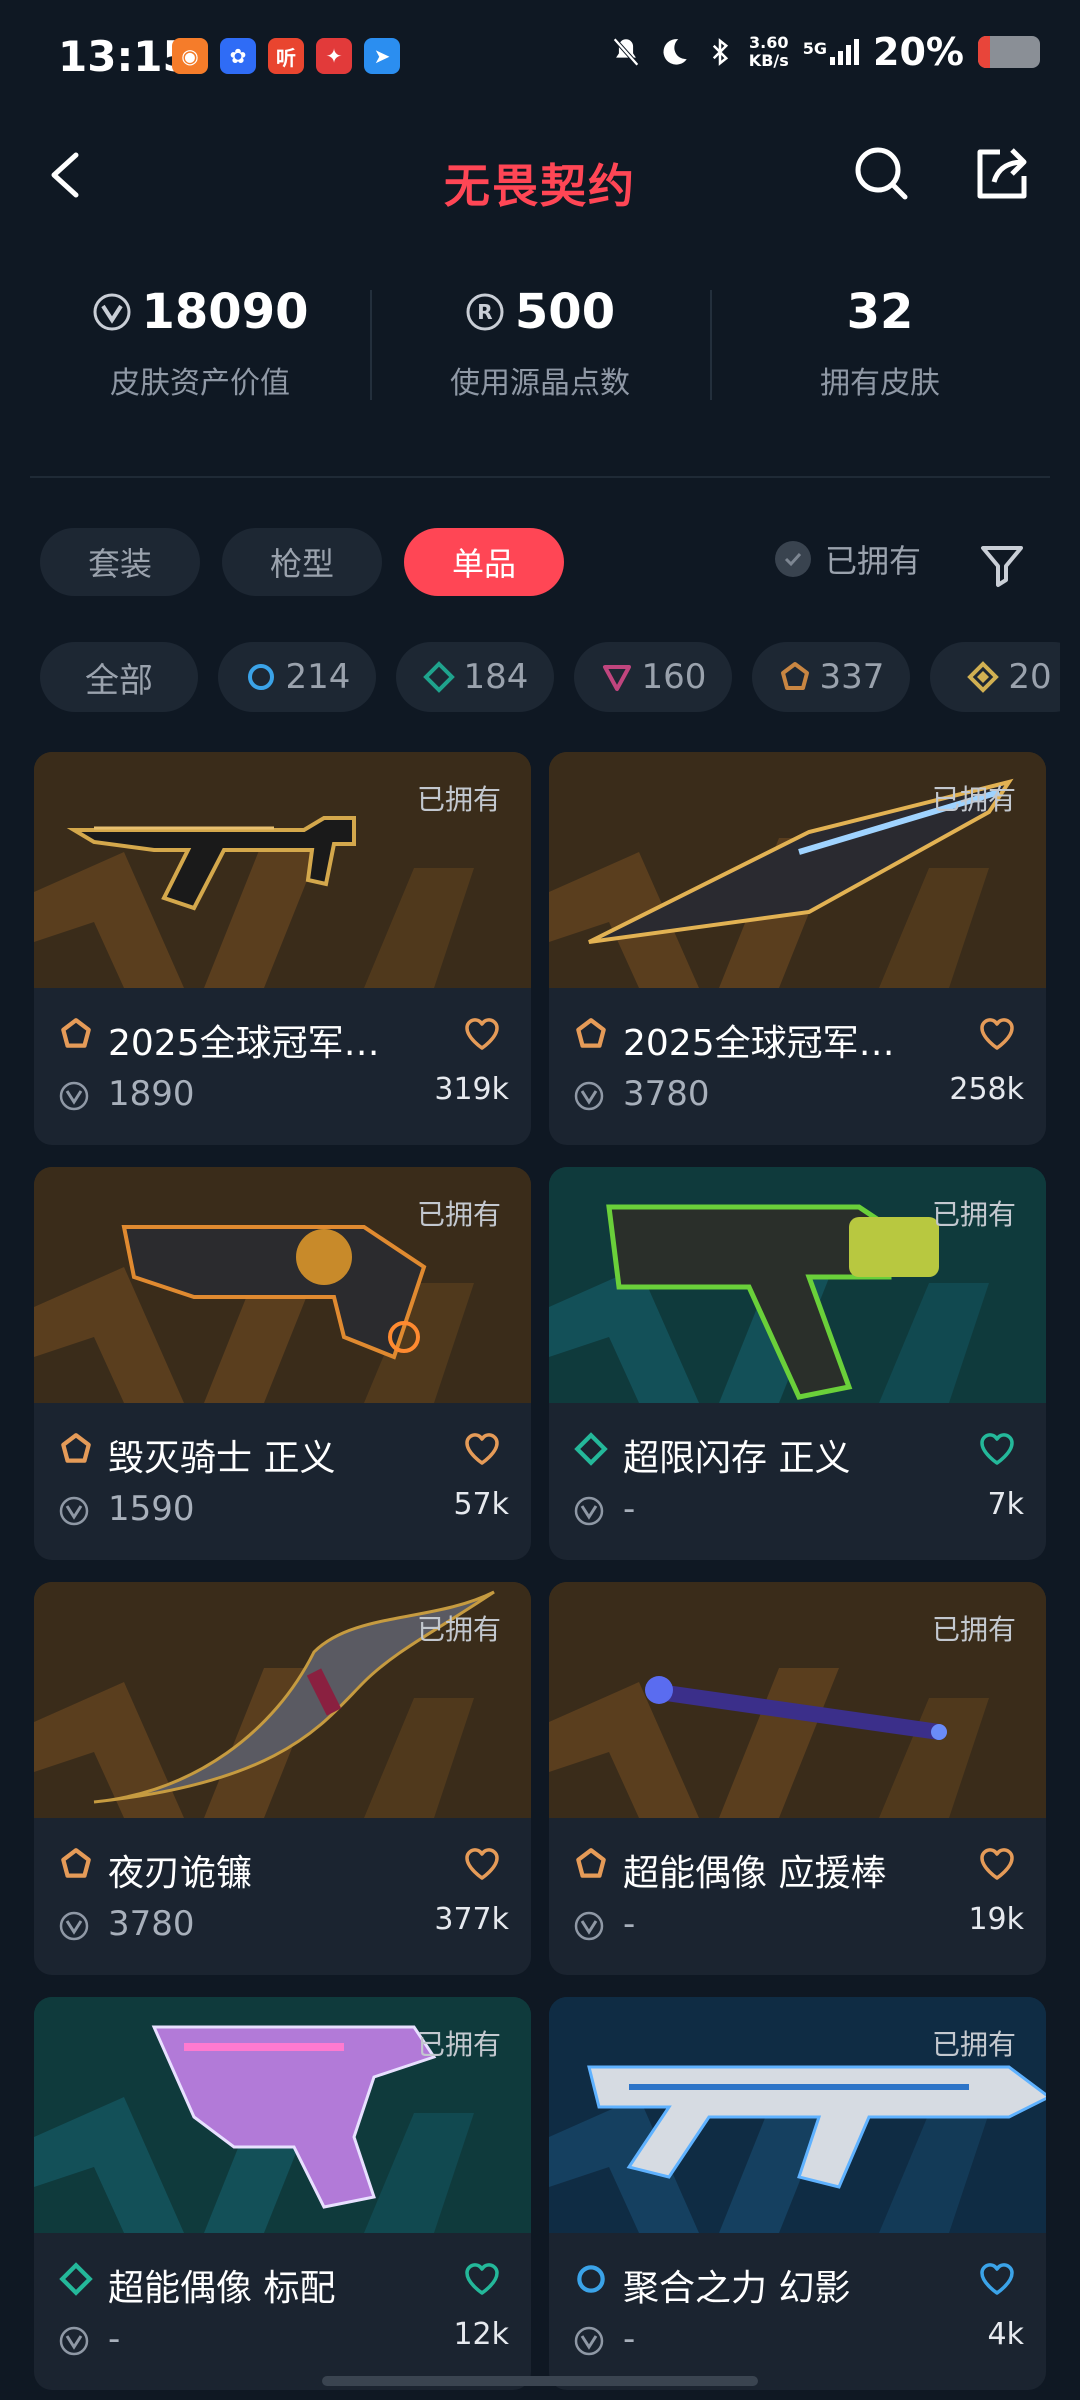  Describe the element at coordinates (797, 2311) in the screenshot. I see `skin-info: 聚合之力 幻影 - 4k` at that location.